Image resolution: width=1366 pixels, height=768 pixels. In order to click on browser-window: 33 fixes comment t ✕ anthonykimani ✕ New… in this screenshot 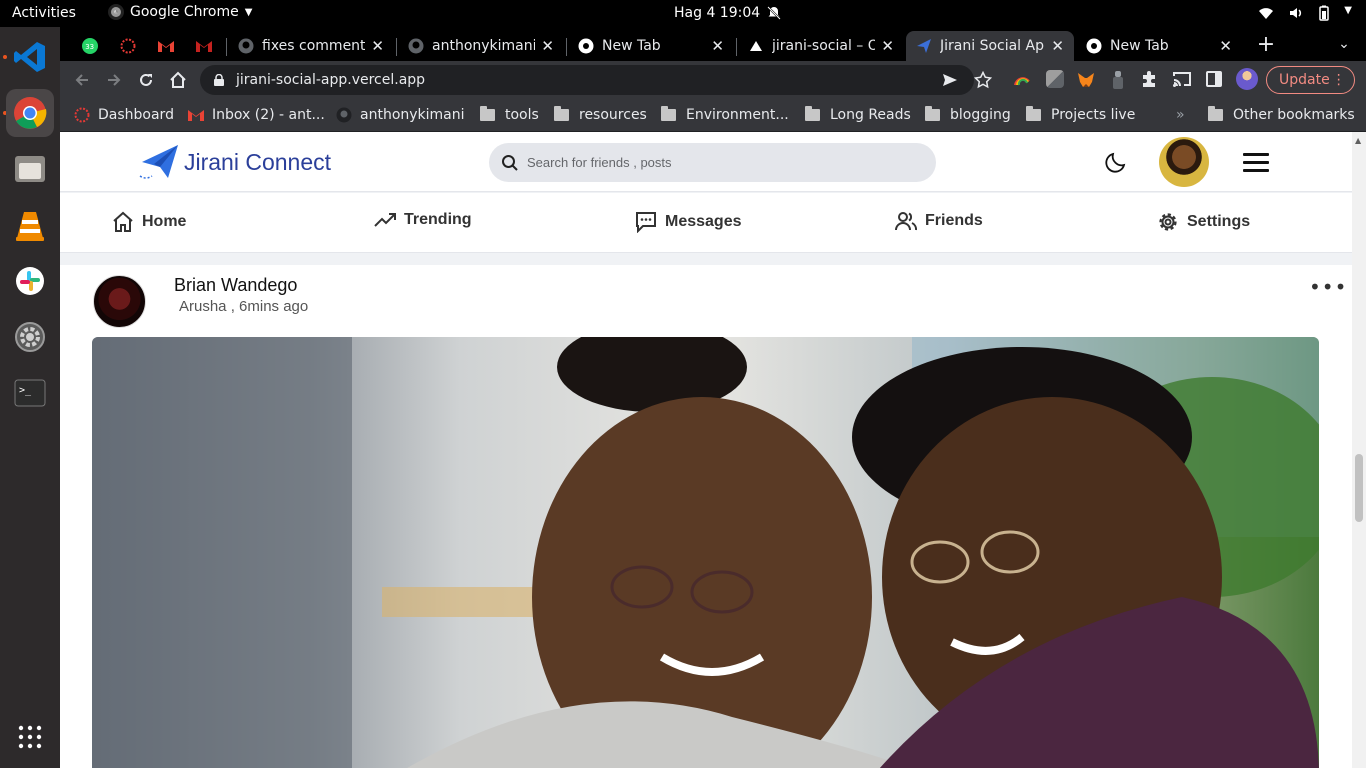, I will do `click(713, 79)`.